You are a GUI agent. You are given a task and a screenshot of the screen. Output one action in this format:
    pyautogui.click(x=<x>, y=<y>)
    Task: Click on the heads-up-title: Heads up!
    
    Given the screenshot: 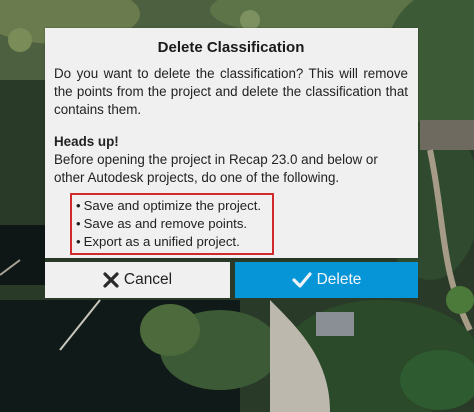 What is the action you would take?
    pyautogui.click(x=86, y=141)
    